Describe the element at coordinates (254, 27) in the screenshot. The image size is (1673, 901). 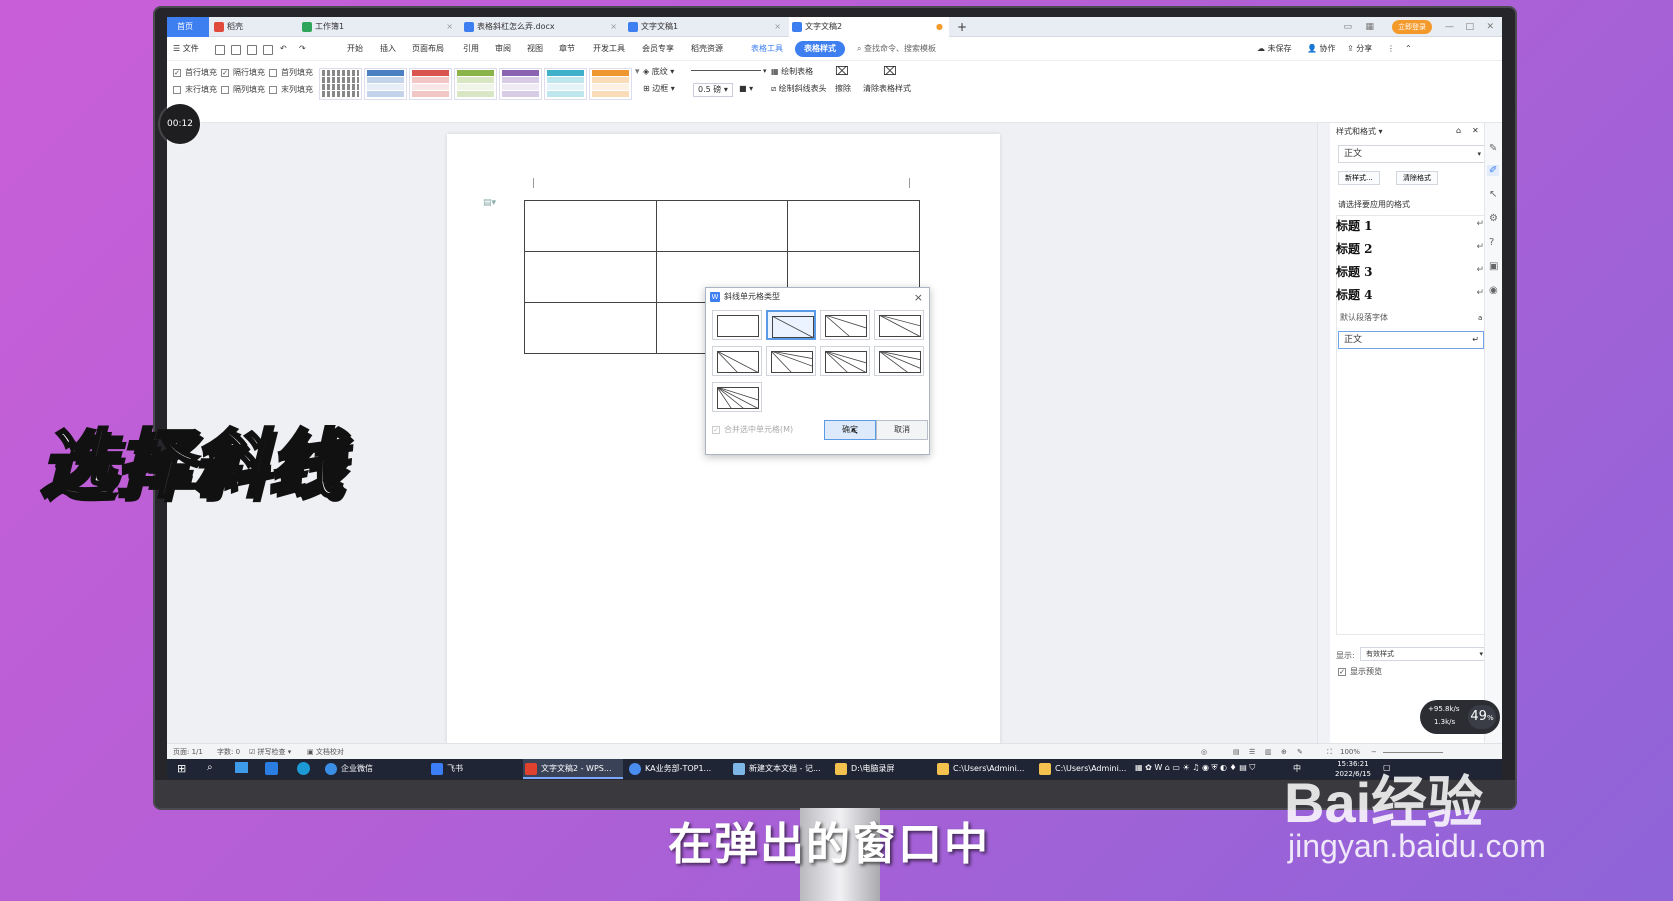
I see `tab-docer: 稻壳` at that location.